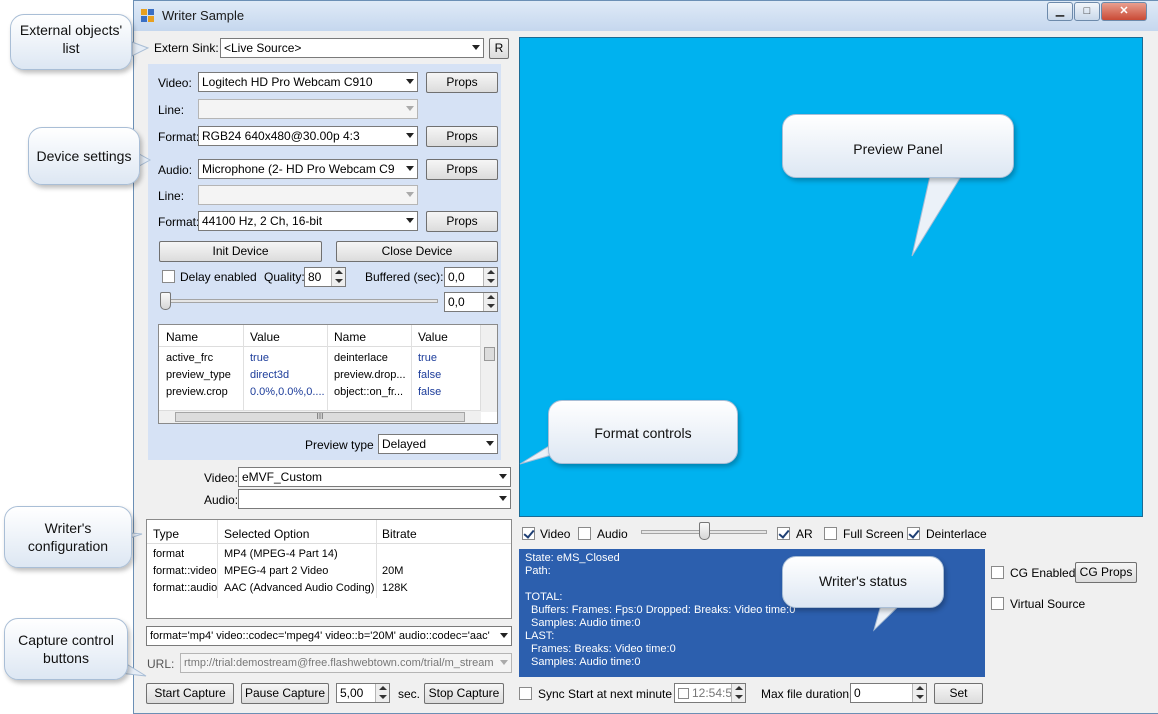 The image size is (1158, 714). What do you see at coordinates (71, 39) in the screenshot?
I see `callout-text: External objects' list` at bounding box center [71, 39].